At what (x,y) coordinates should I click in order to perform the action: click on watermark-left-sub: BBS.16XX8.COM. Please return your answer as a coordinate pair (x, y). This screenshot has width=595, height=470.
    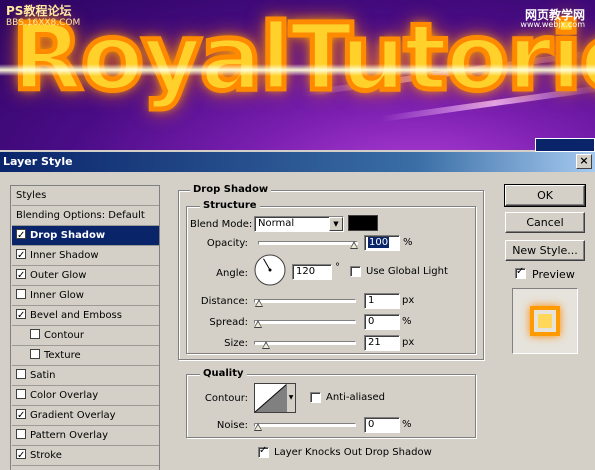
    Looking at the image, I should click on (43, 23).